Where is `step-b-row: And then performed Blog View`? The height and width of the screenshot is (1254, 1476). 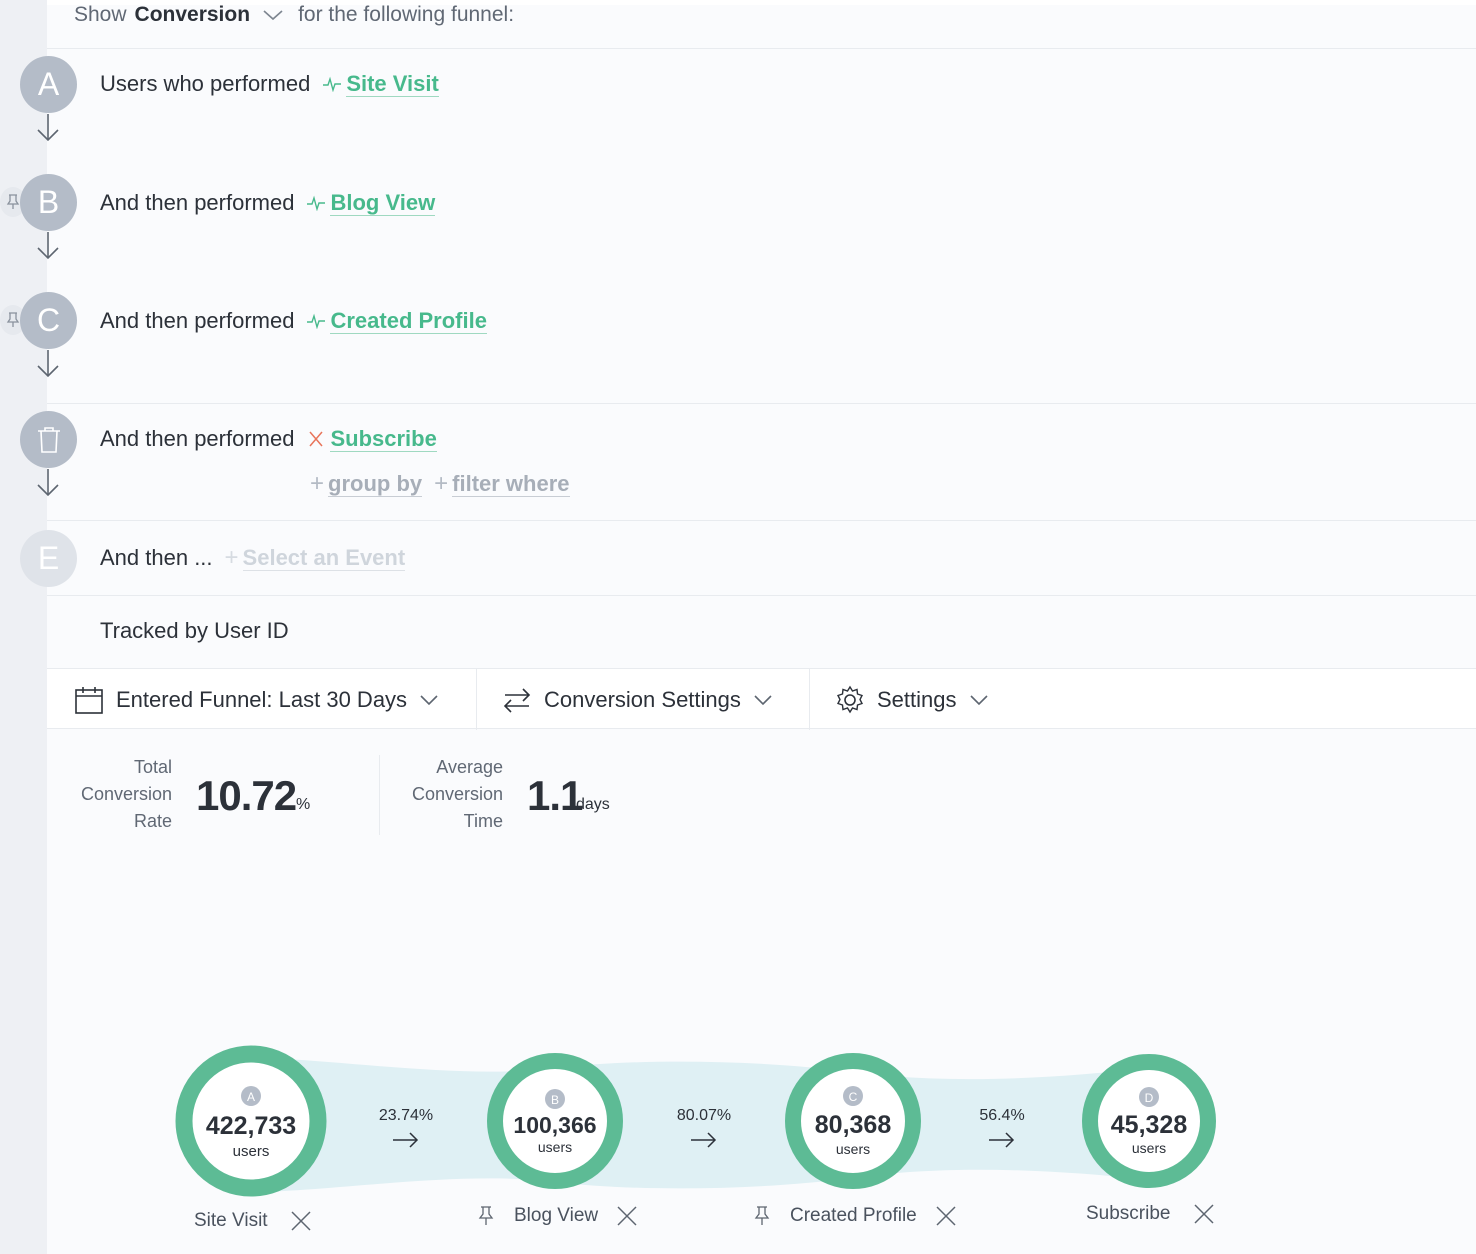 step-b-row: And then performed Blog View is located at coordinates (268, 203).